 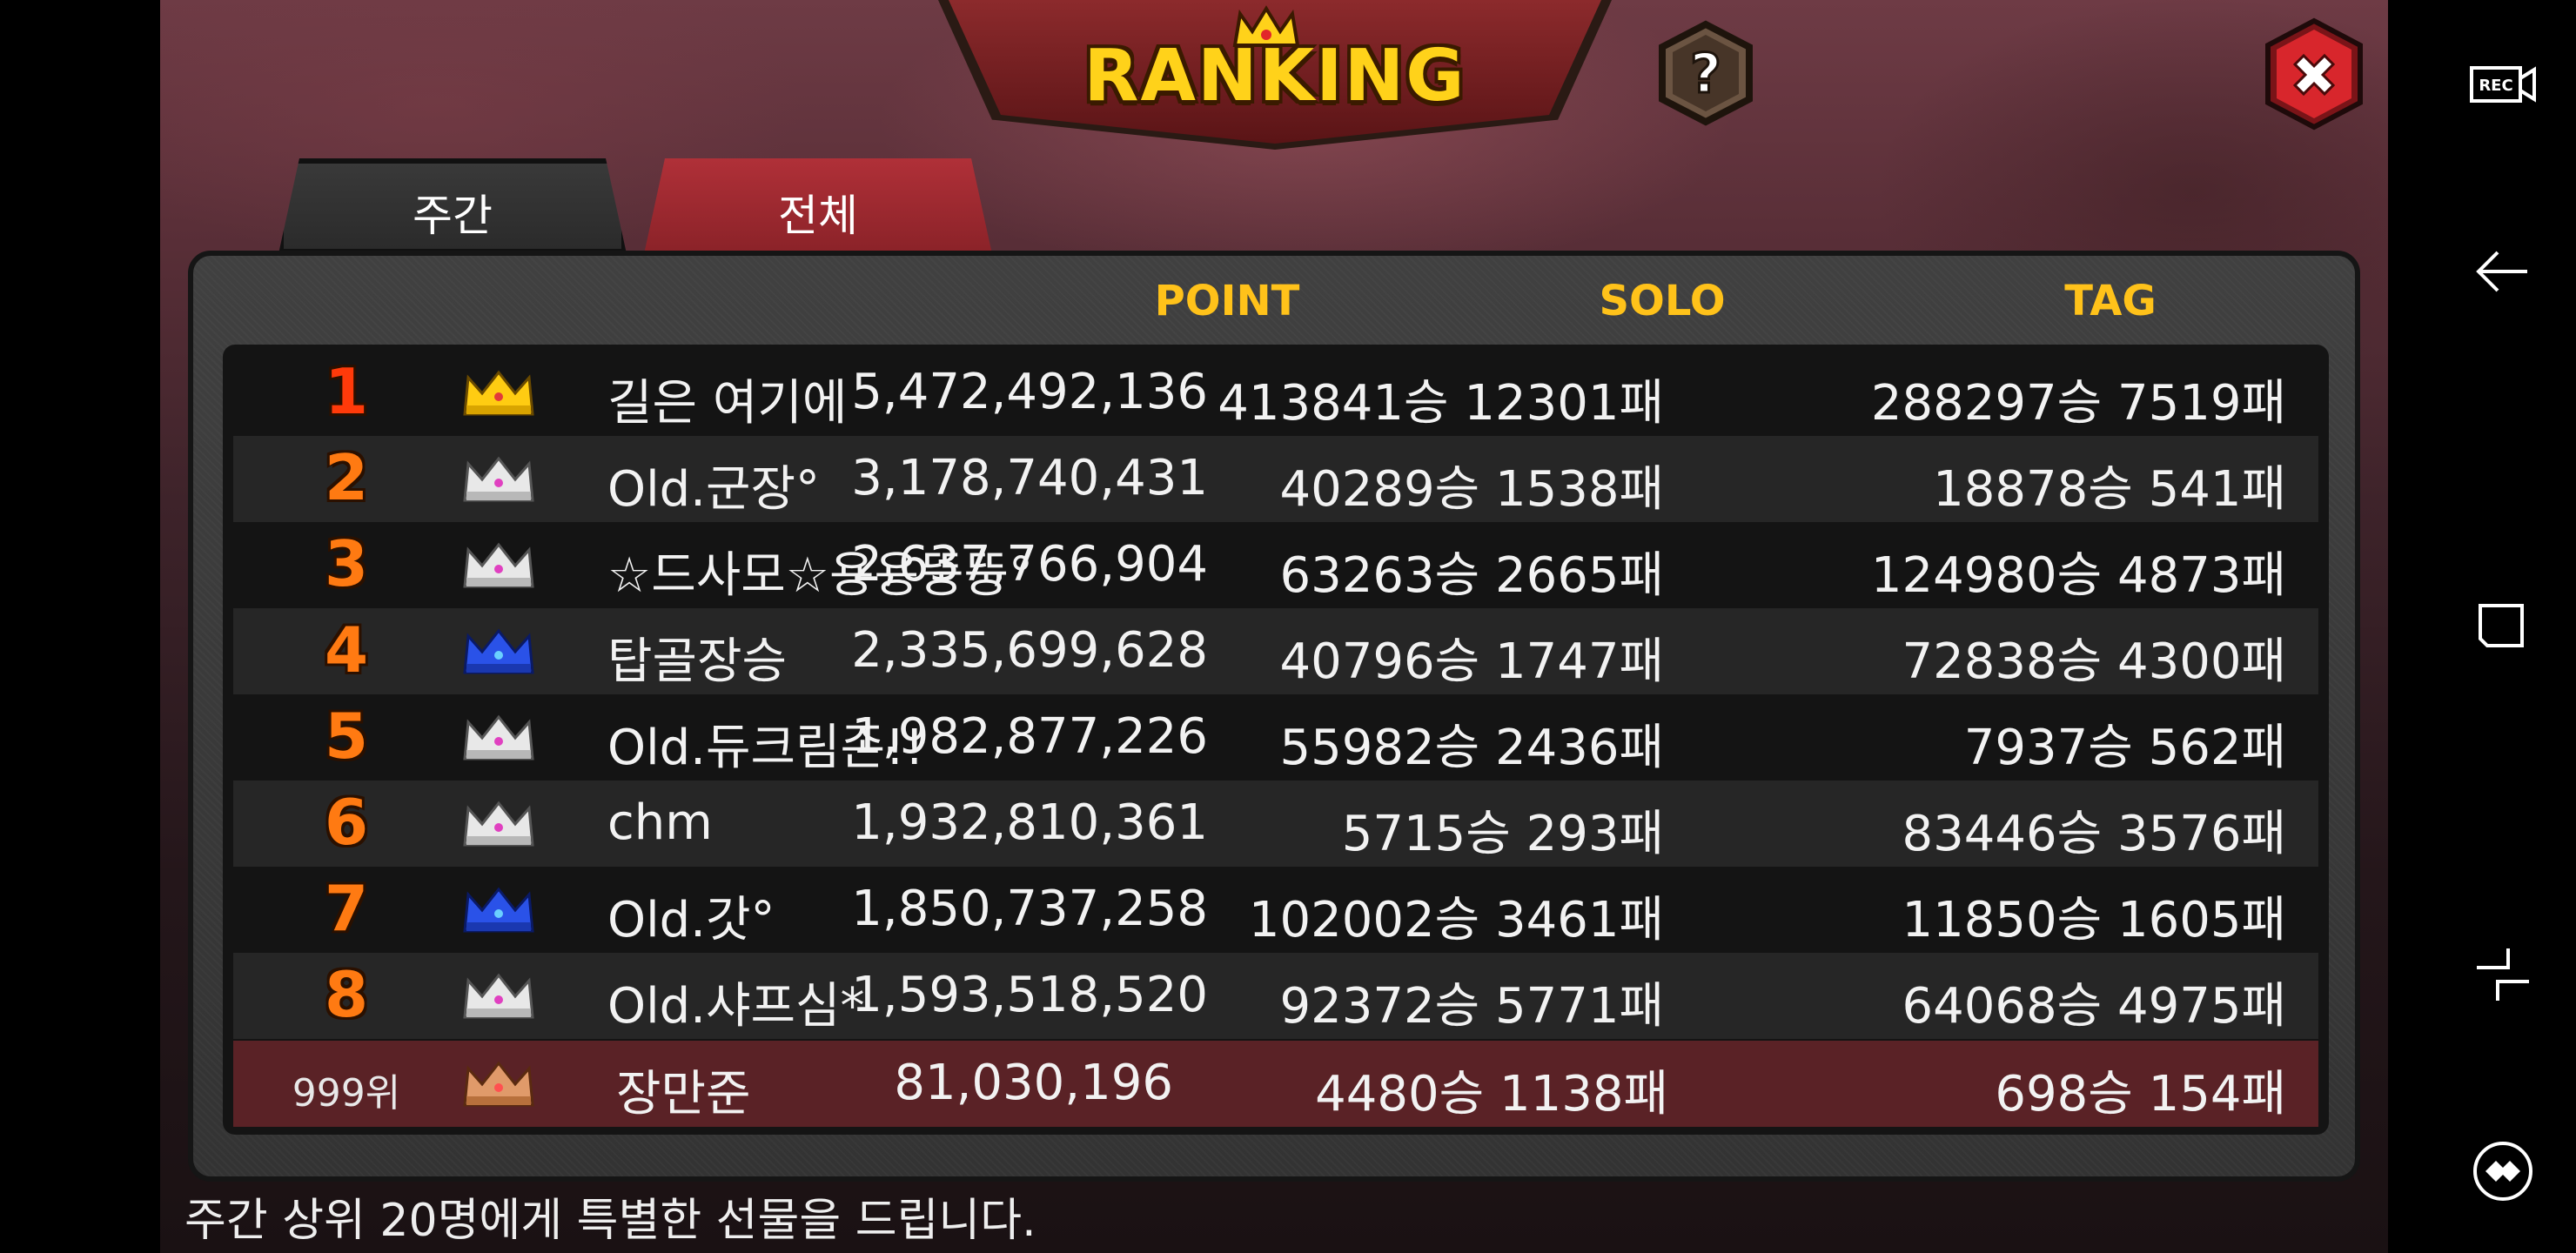 What do you see at coordinates (498, 393) in the screenshot?
I see `gold-crown-icon` at bounding box center [498, 393].